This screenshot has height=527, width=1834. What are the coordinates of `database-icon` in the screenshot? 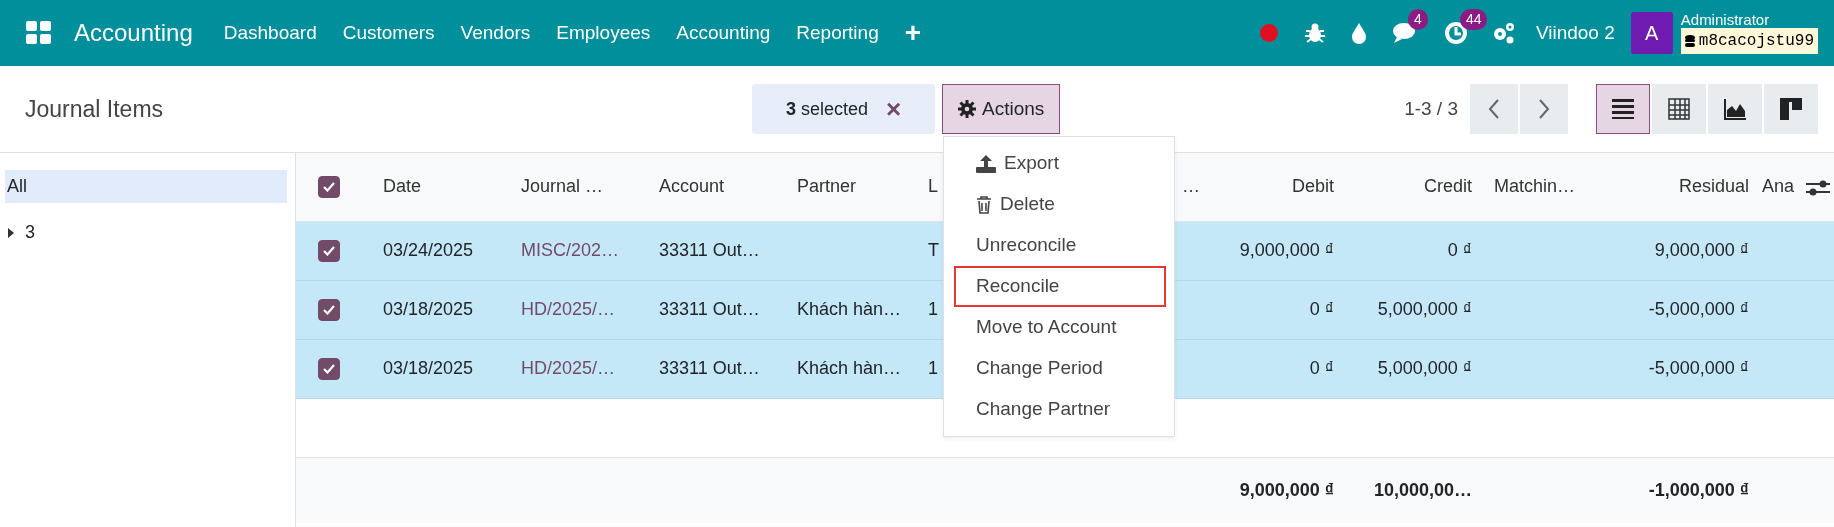 It's located at (1689, 41).